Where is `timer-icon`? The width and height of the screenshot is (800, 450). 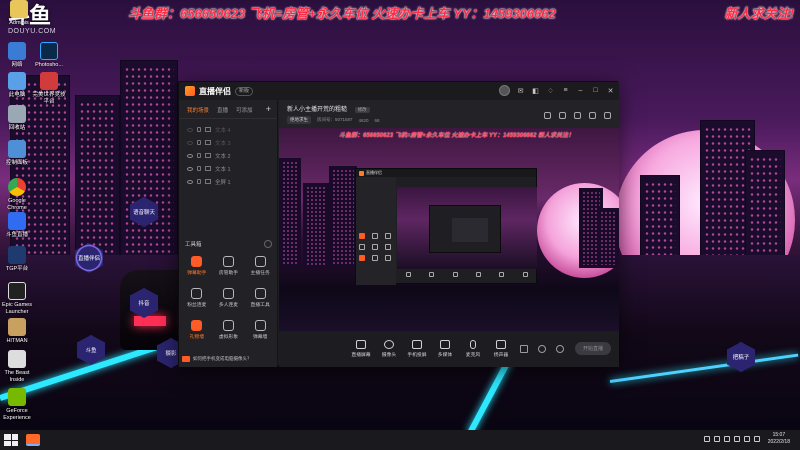
timer-icon is located at coordinates (542, 349).